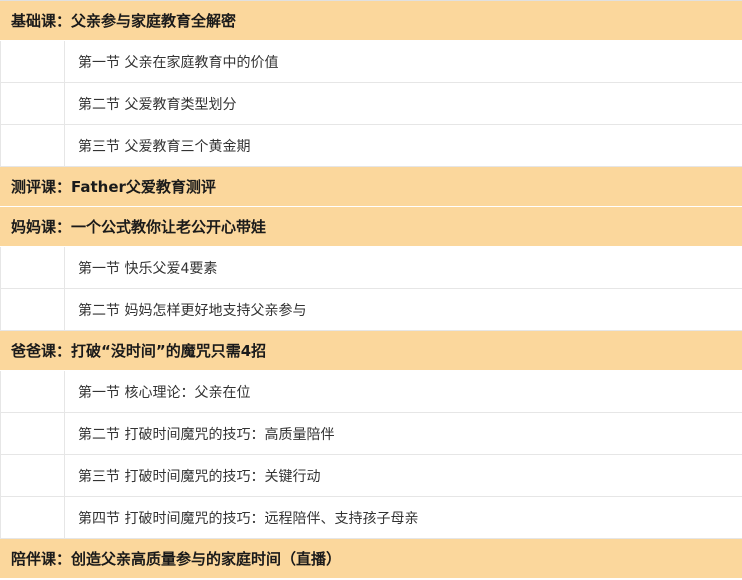  I want to click on lesson-row: 第一节 快乐父爱4要素, so click(371, 268).